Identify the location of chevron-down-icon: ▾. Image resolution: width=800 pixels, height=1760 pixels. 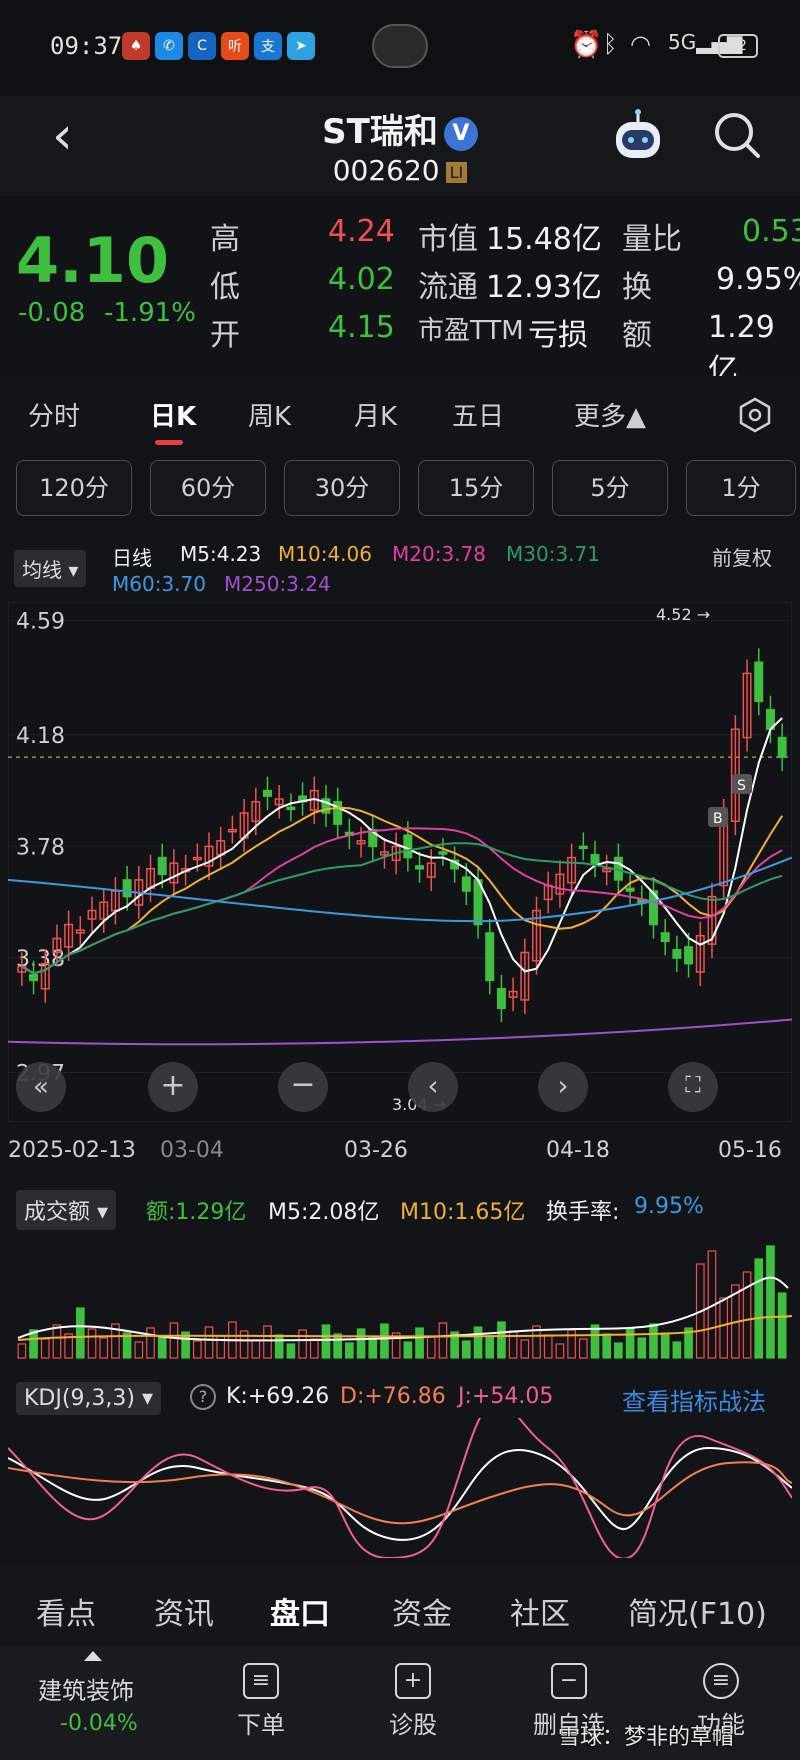
(103, 1212).